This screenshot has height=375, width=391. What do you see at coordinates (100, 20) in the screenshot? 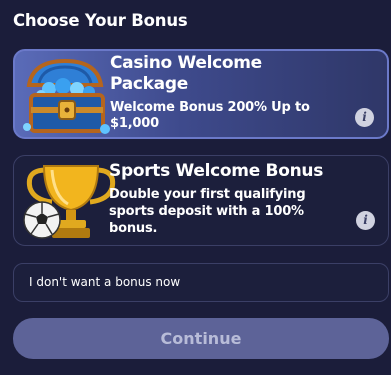
I see `page-title: Choose Your Bonus` at bounding box center [100, 20].